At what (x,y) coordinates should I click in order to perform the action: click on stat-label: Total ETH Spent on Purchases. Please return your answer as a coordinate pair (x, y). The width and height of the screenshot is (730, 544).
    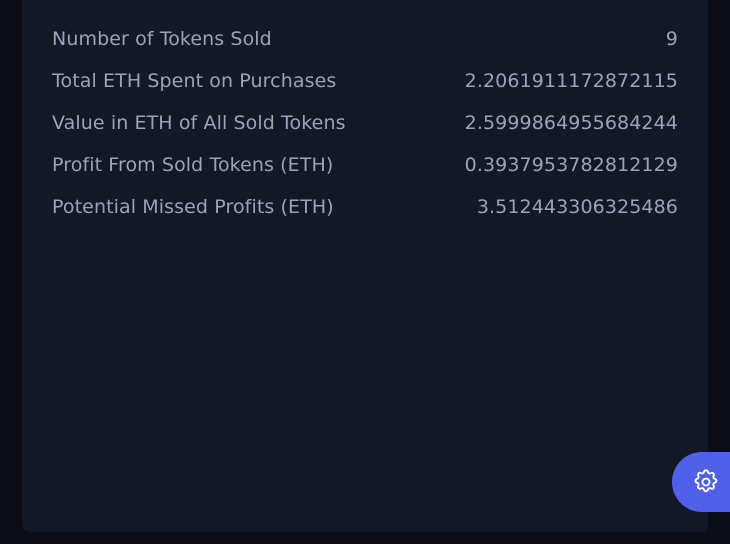
    Looking at the image, I should click on (194, 81).